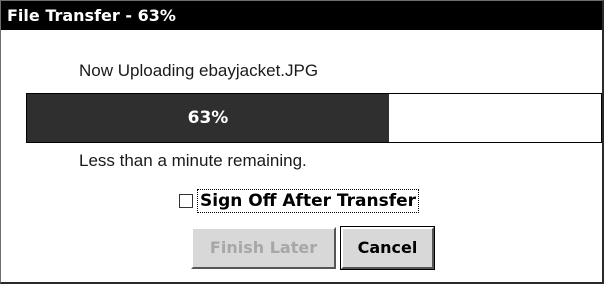  I want to click on dialog-title: File Transfer - 63%, so click(301, 15).